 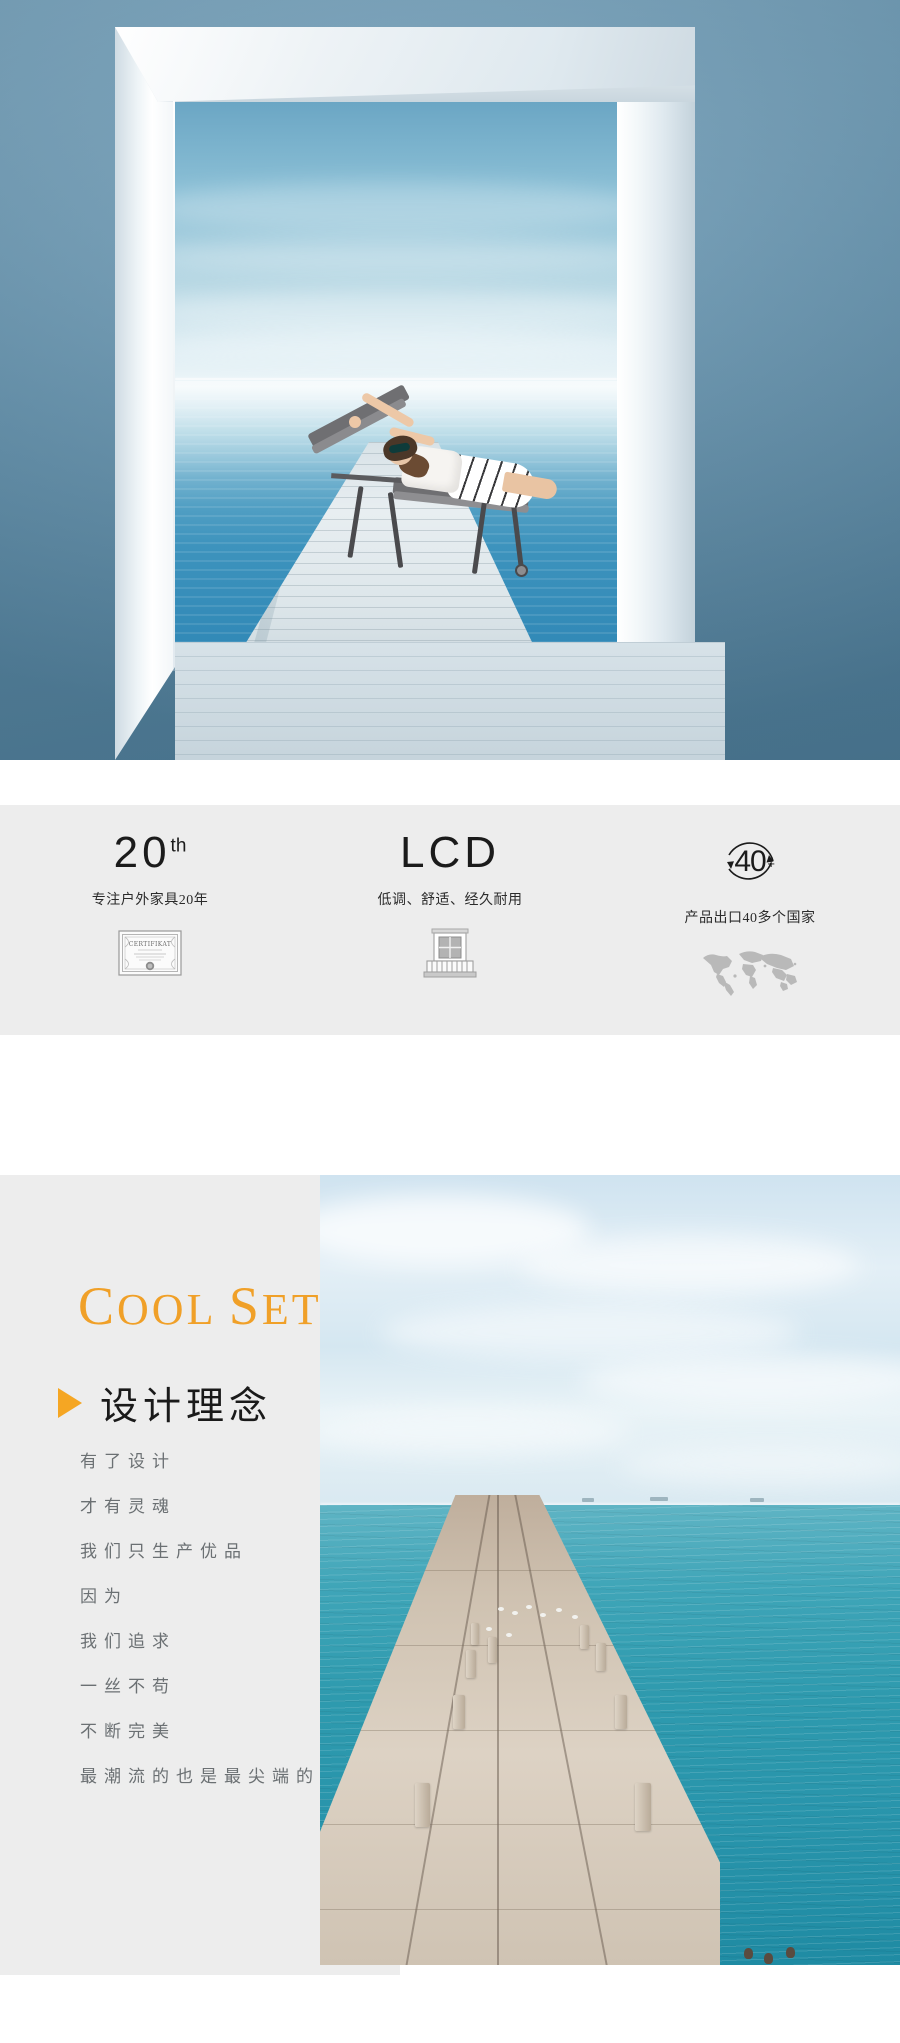 I want to click on hero-photo, so click(x=396, y=387).